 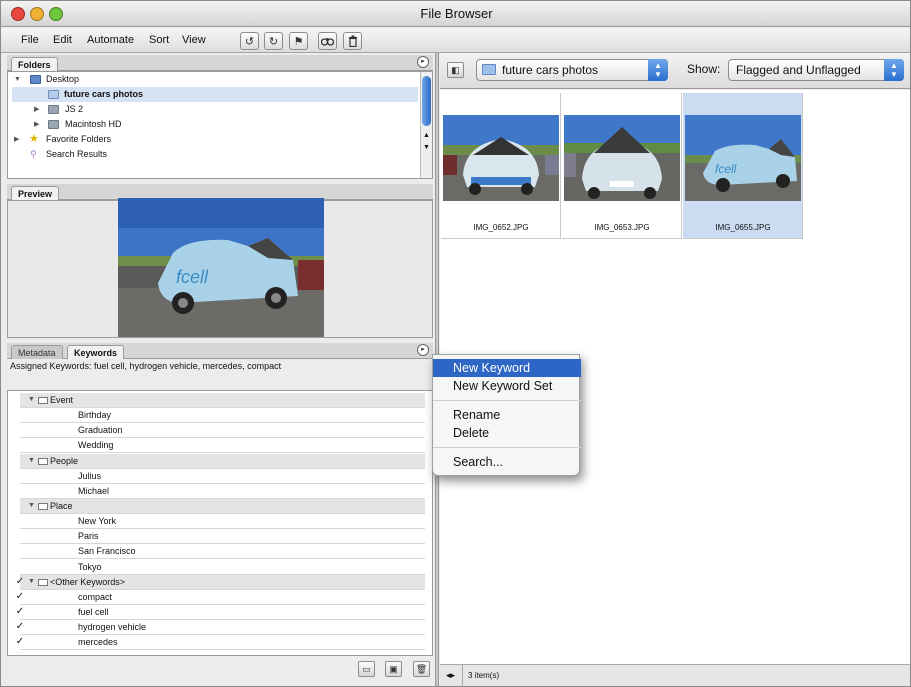 I want to click on flag-icon: ⚑, so click(x=298, y=41).